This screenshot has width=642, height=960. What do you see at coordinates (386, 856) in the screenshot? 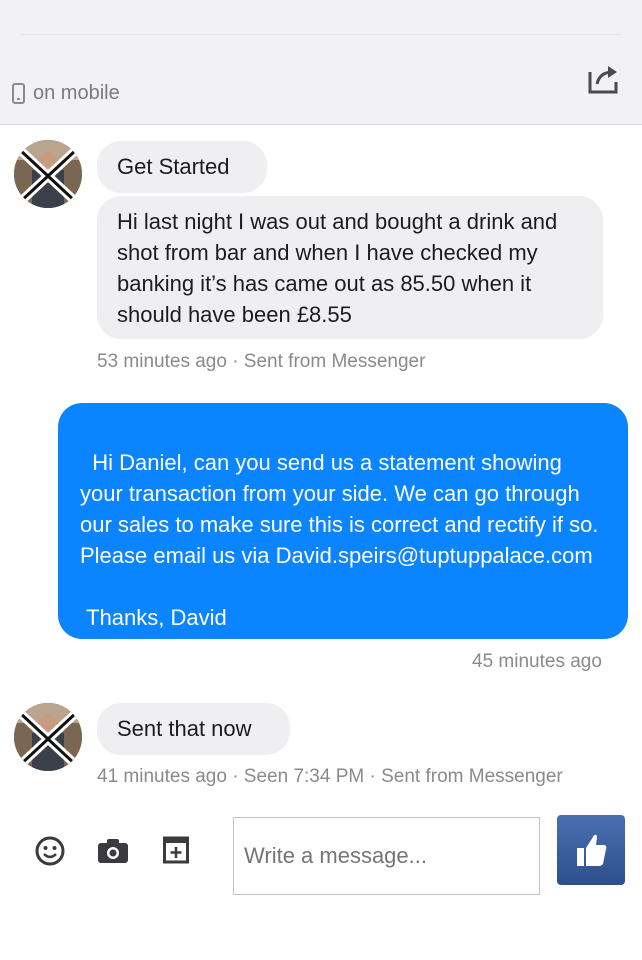
I see `message-input` at bounding box center [386, 856].